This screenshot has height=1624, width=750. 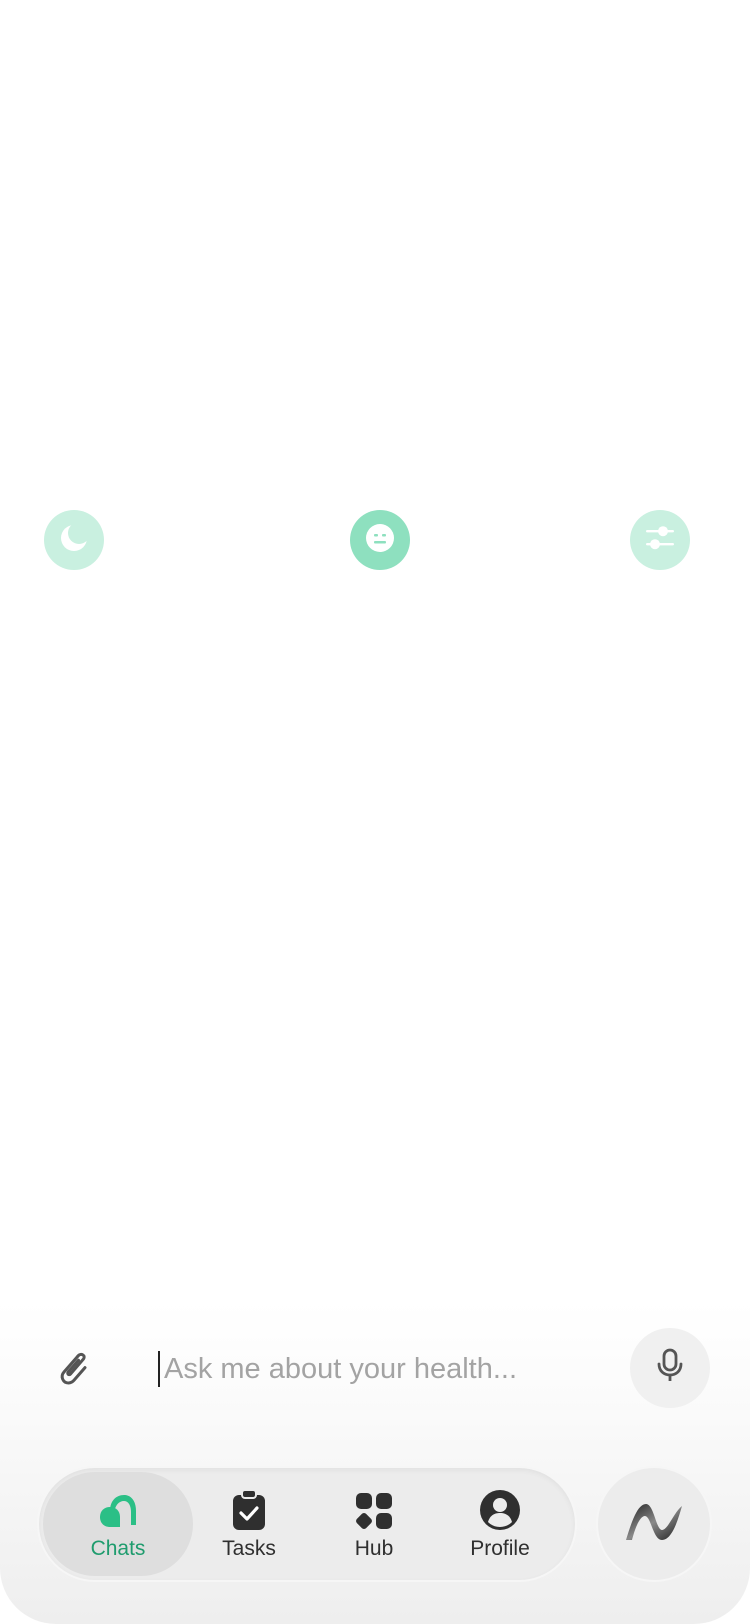 I want to click on settings-quick-button, so click(x=660, y=540).